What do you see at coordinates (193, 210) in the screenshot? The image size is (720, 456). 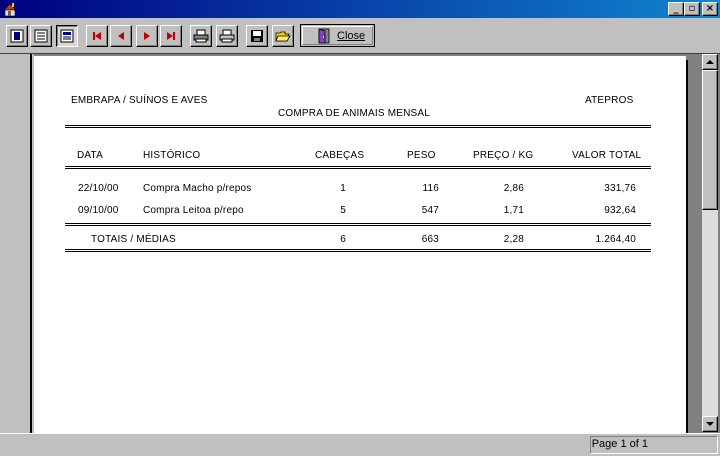 I see `row-2-historico: Compra Leitoa p/repo` at bounding box center [193, 210].